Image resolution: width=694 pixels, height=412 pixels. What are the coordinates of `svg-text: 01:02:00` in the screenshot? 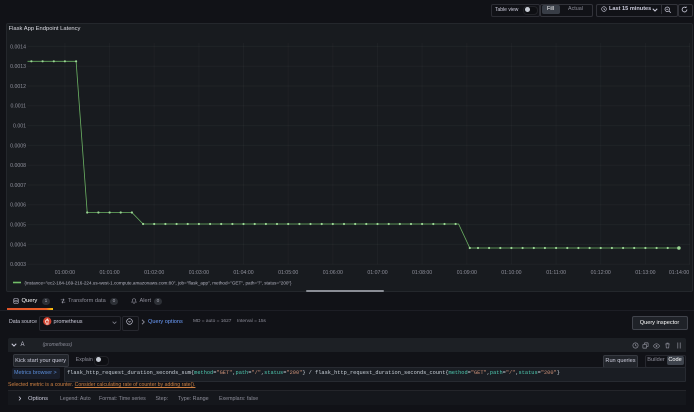 It's located at (154, 273).